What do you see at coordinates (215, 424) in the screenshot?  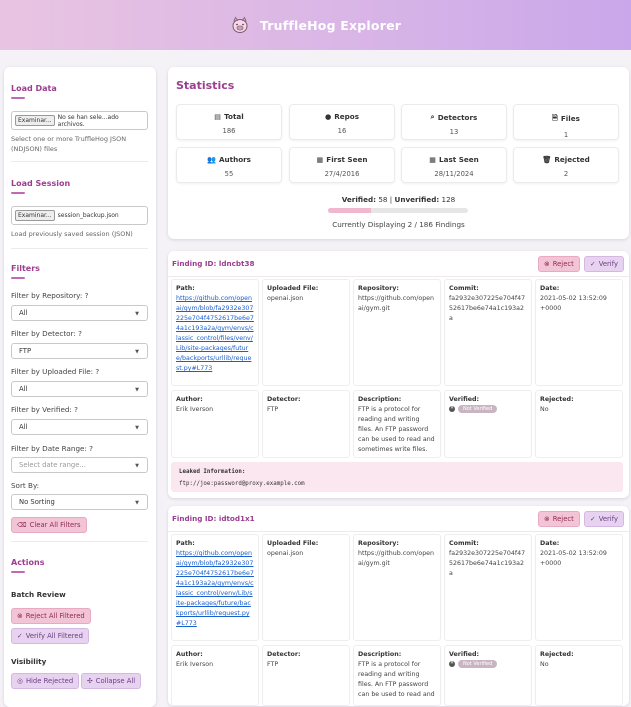 I see `author-cell: Author: Erik Iverson` at bounding box center [215, 424].